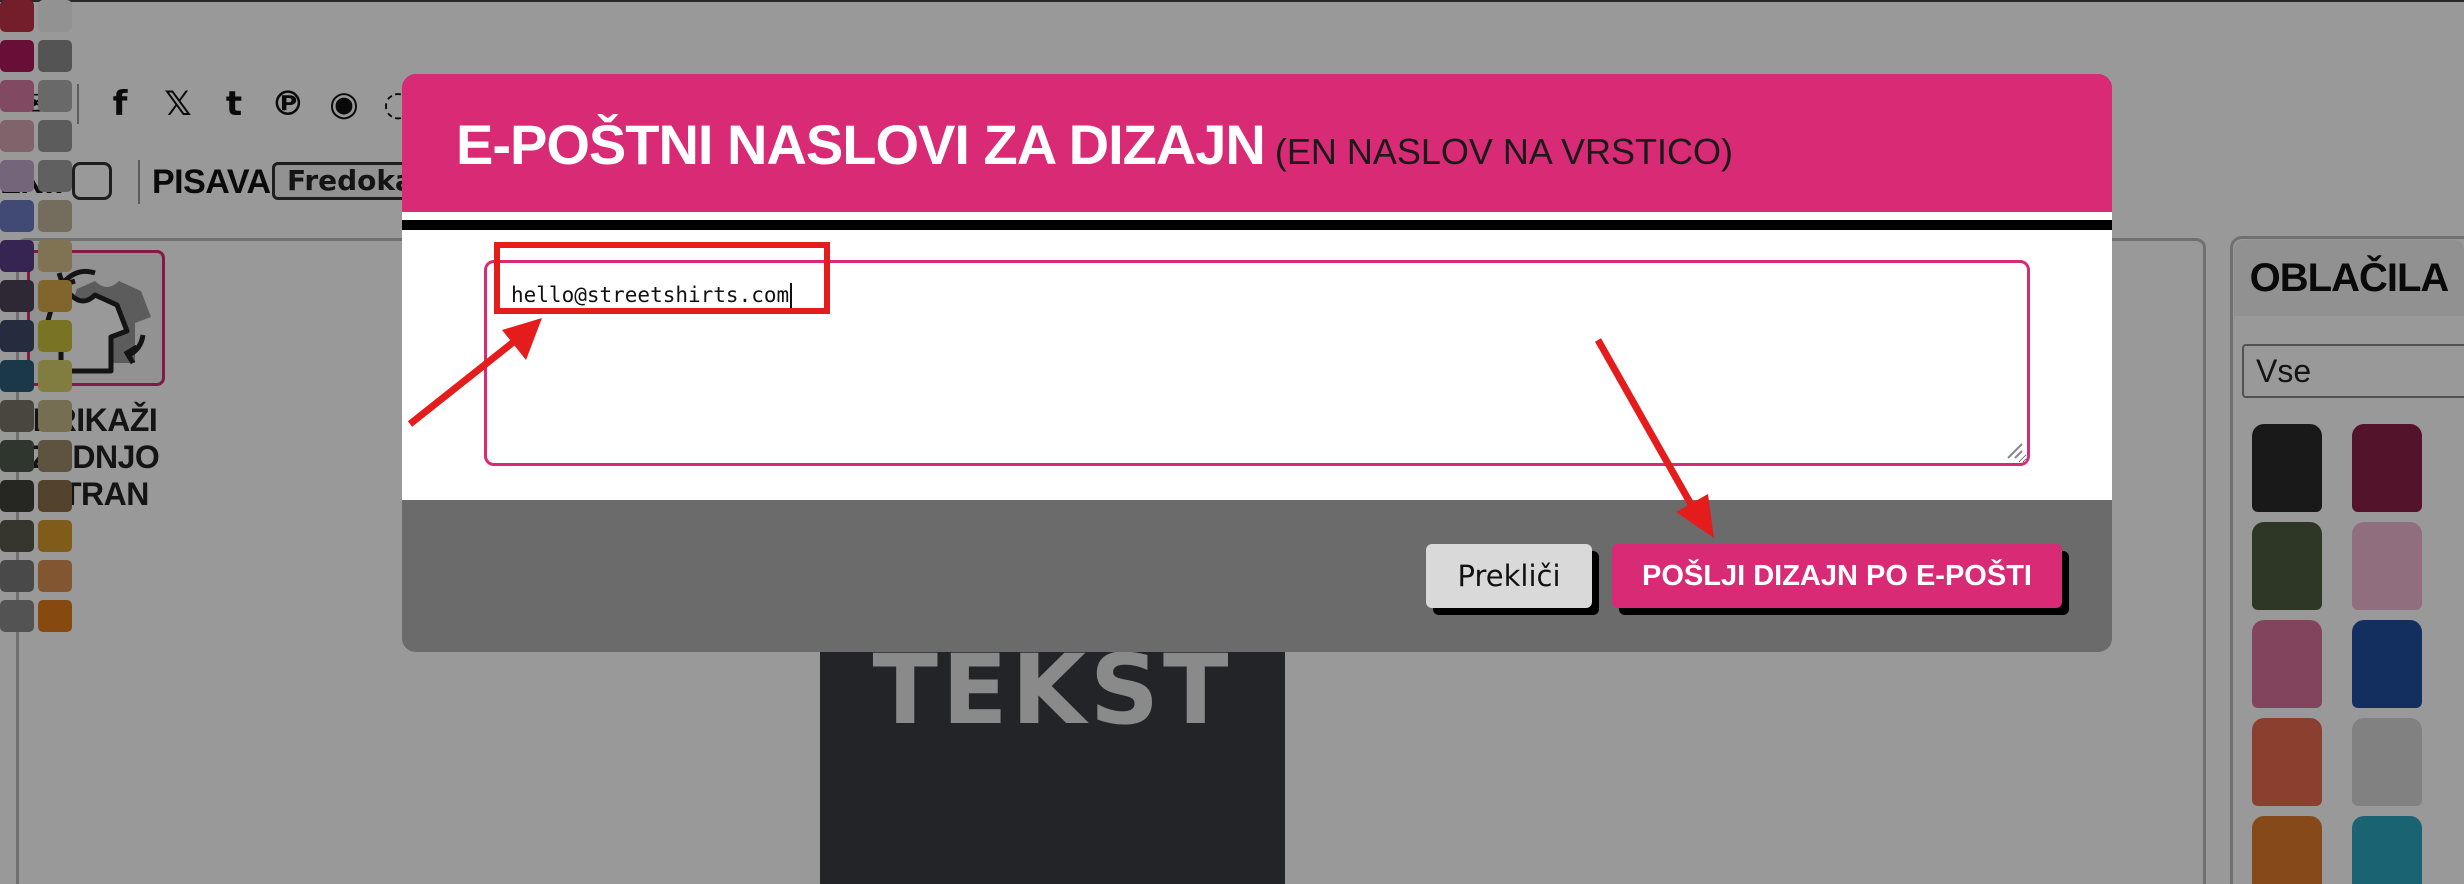 Image resolution: width=2464 pixels, height=884 pixels. What do you see at coordinates (1509, 576) in the screenshot?
I see `cancel-button: Prekliči` at bounding box center [1509, 576].